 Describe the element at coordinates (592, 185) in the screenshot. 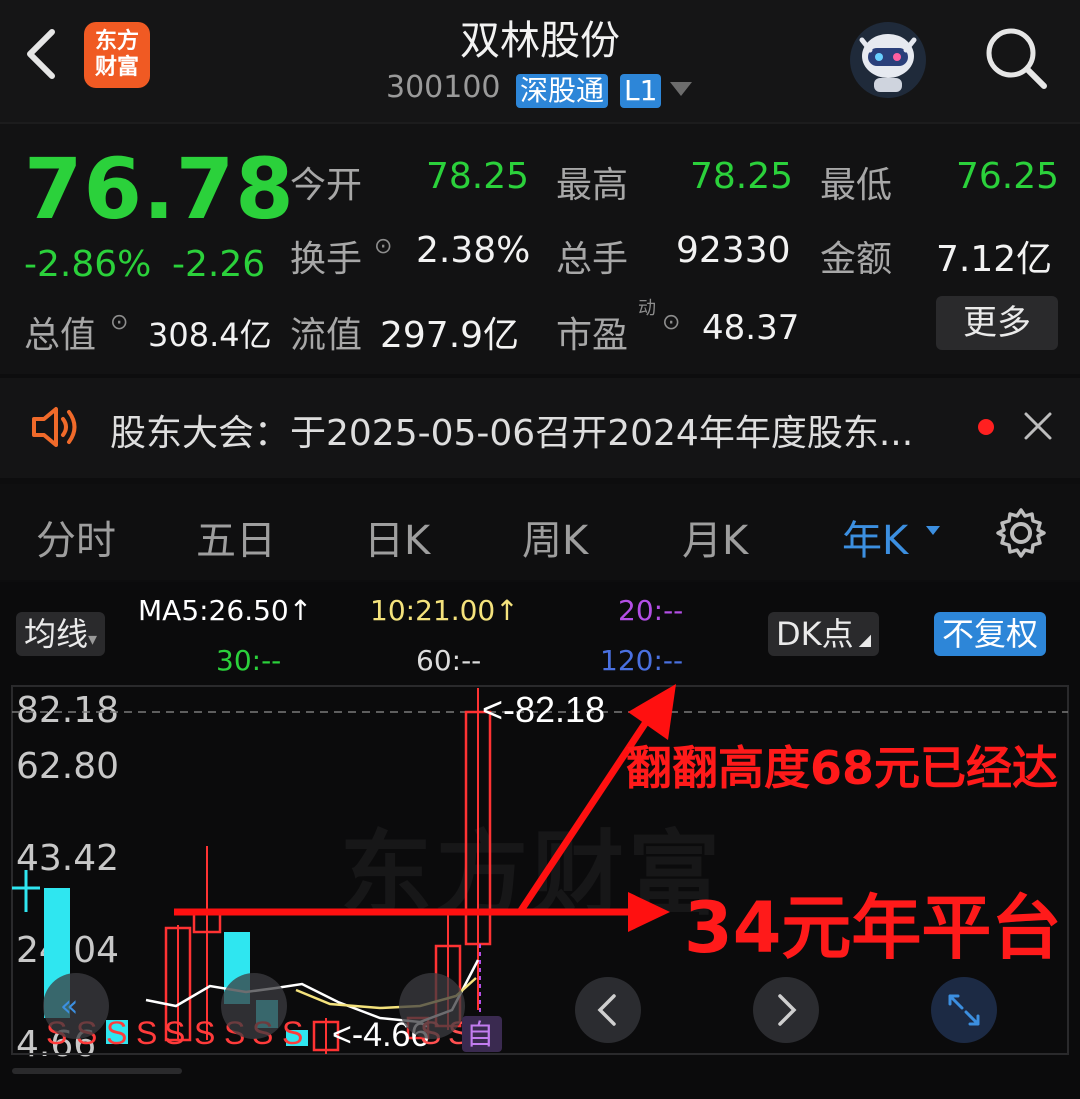

I see `high-label: 最高` at that location.